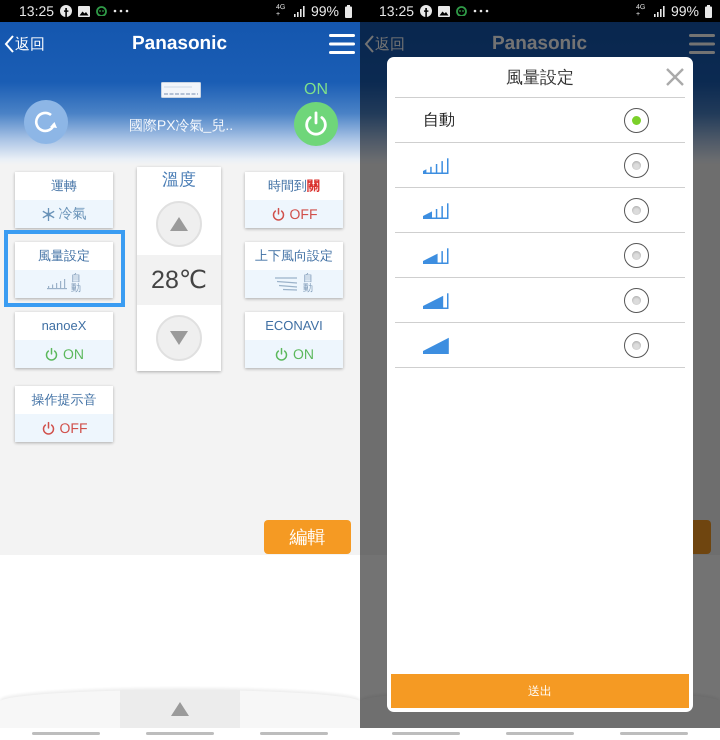  What do you see at coordinates (64, 414) in the screenshot?
I see `setting-card: 操作提示音 OFF` at bounding box center [64, 414].